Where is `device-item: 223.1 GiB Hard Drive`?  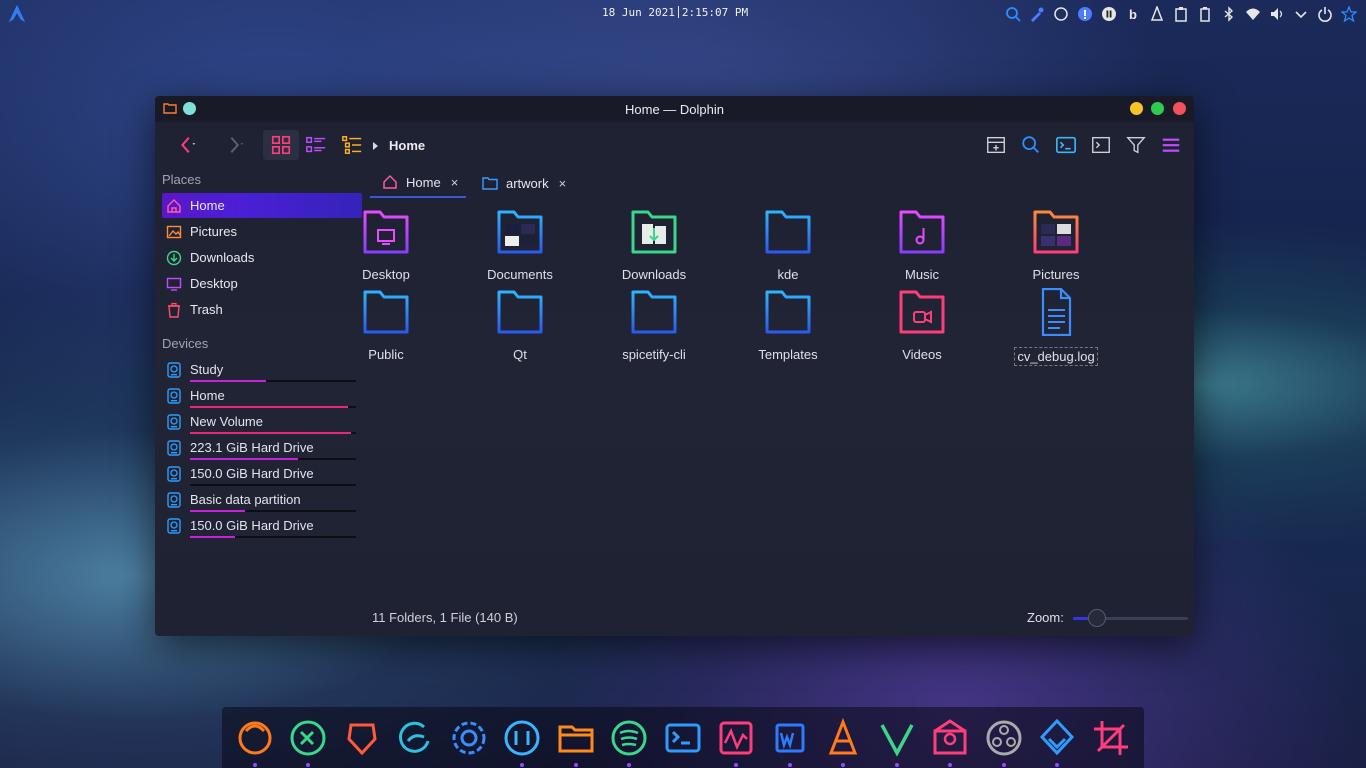
device-item: 223.1 GiB Hard Drive is located at coordinates (262, 448).